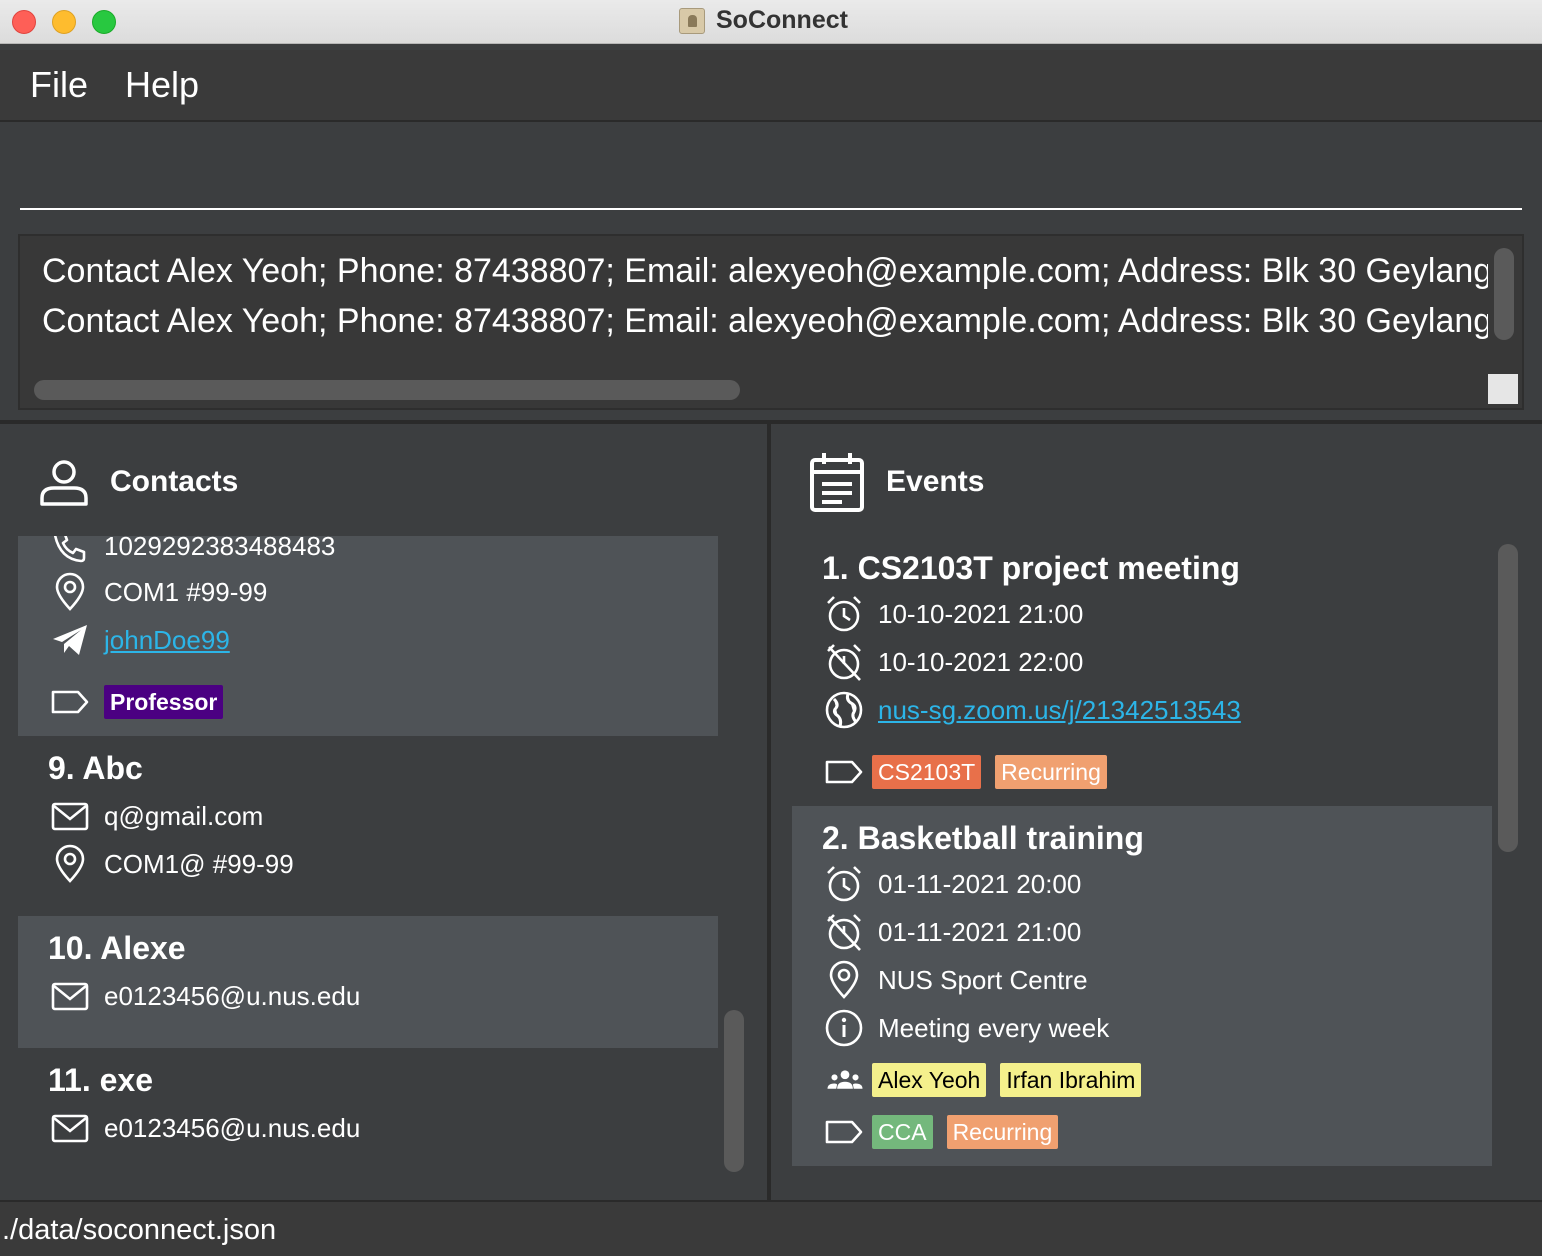  I want to click on contact-card: 9. Abc q@gmail.com COM1@ #99-99, so click(368, 826).